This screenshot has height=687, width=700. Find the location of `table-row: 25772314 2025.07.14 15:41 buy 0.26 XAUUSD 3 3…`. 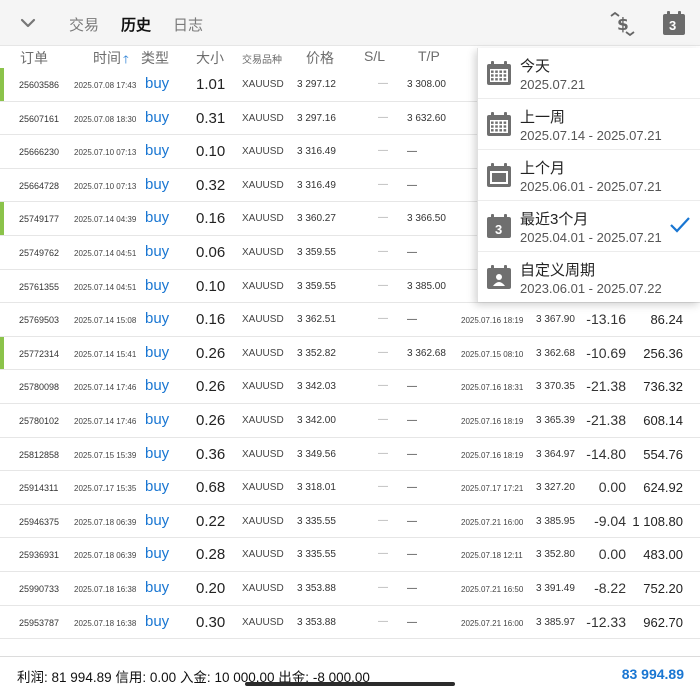

table-row: 25772314 2025.07.14 15:41 buy 0.26 XAUUSD 3 3… is located at coordinates (350, 353).